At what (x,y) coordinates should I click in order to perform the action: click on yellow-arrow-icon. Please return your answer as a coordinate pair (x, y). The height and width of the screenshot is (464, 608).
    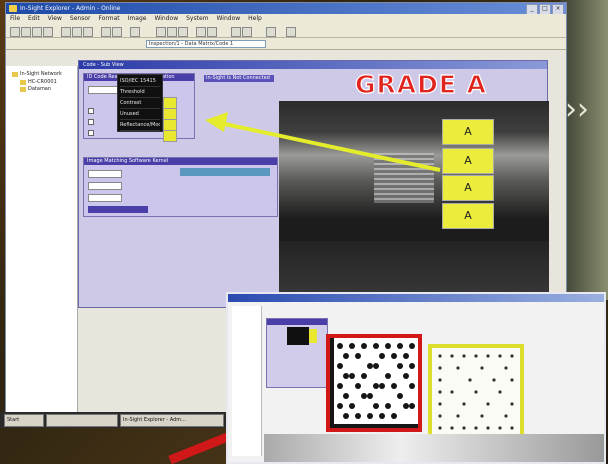
    Looking at the image, I should click on (323, 142).